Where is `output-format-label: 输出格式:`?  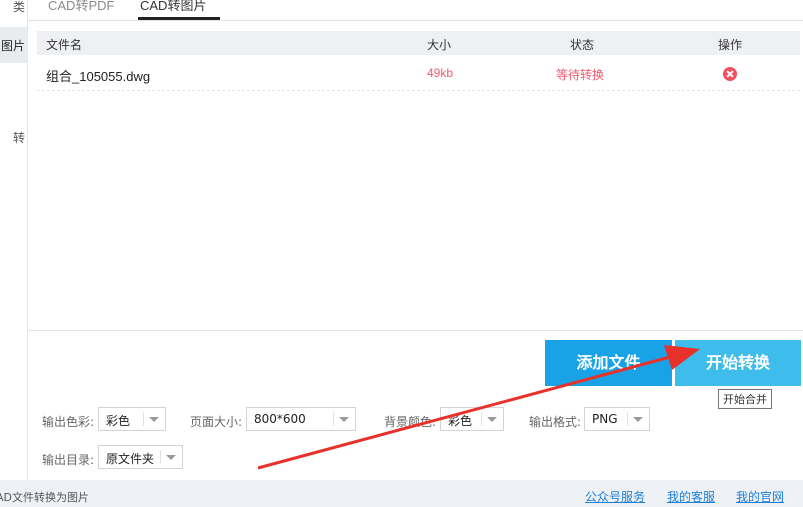
output-format-label: 输出格式: is located at coordinates (555, 422).